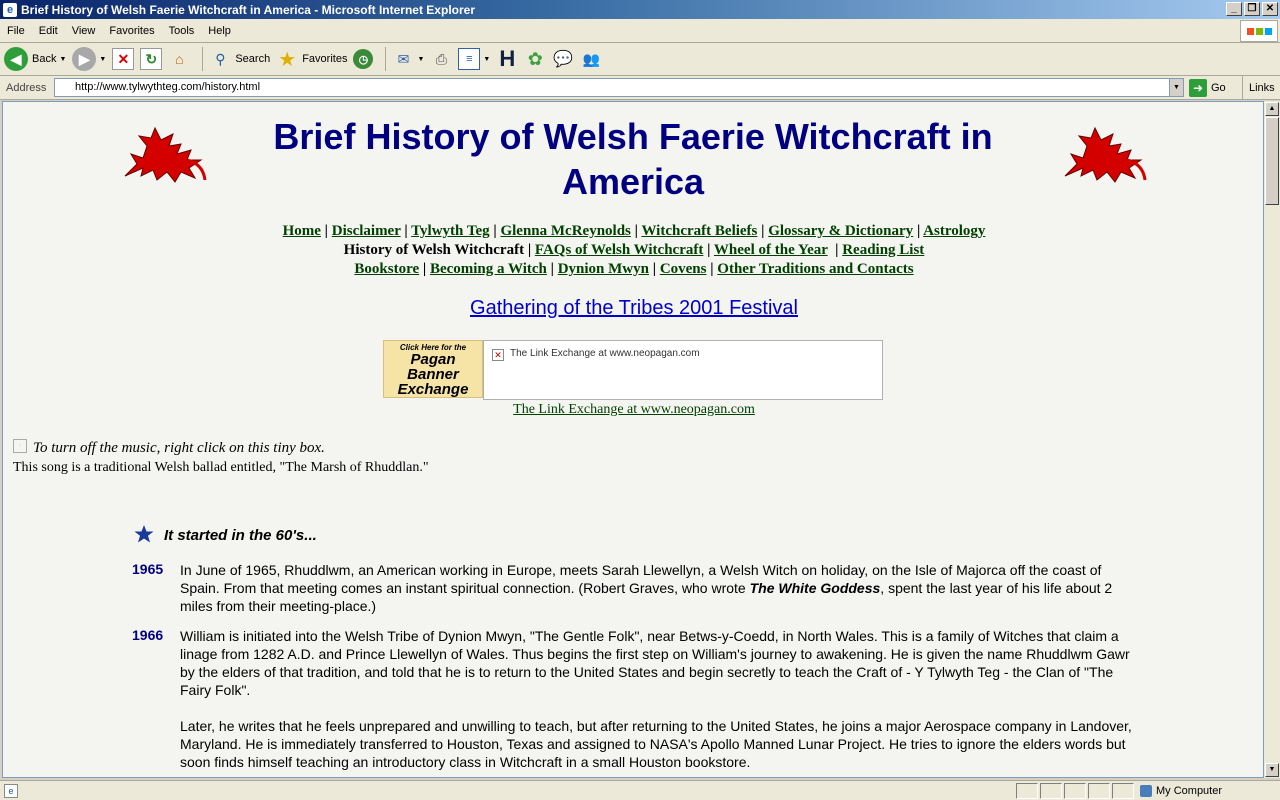  What do you see at coordinates (168, 87) in the screenshot?
I see `address-url: http://www.tylwythteg.com/history.html` at bounding box center [168, 87].